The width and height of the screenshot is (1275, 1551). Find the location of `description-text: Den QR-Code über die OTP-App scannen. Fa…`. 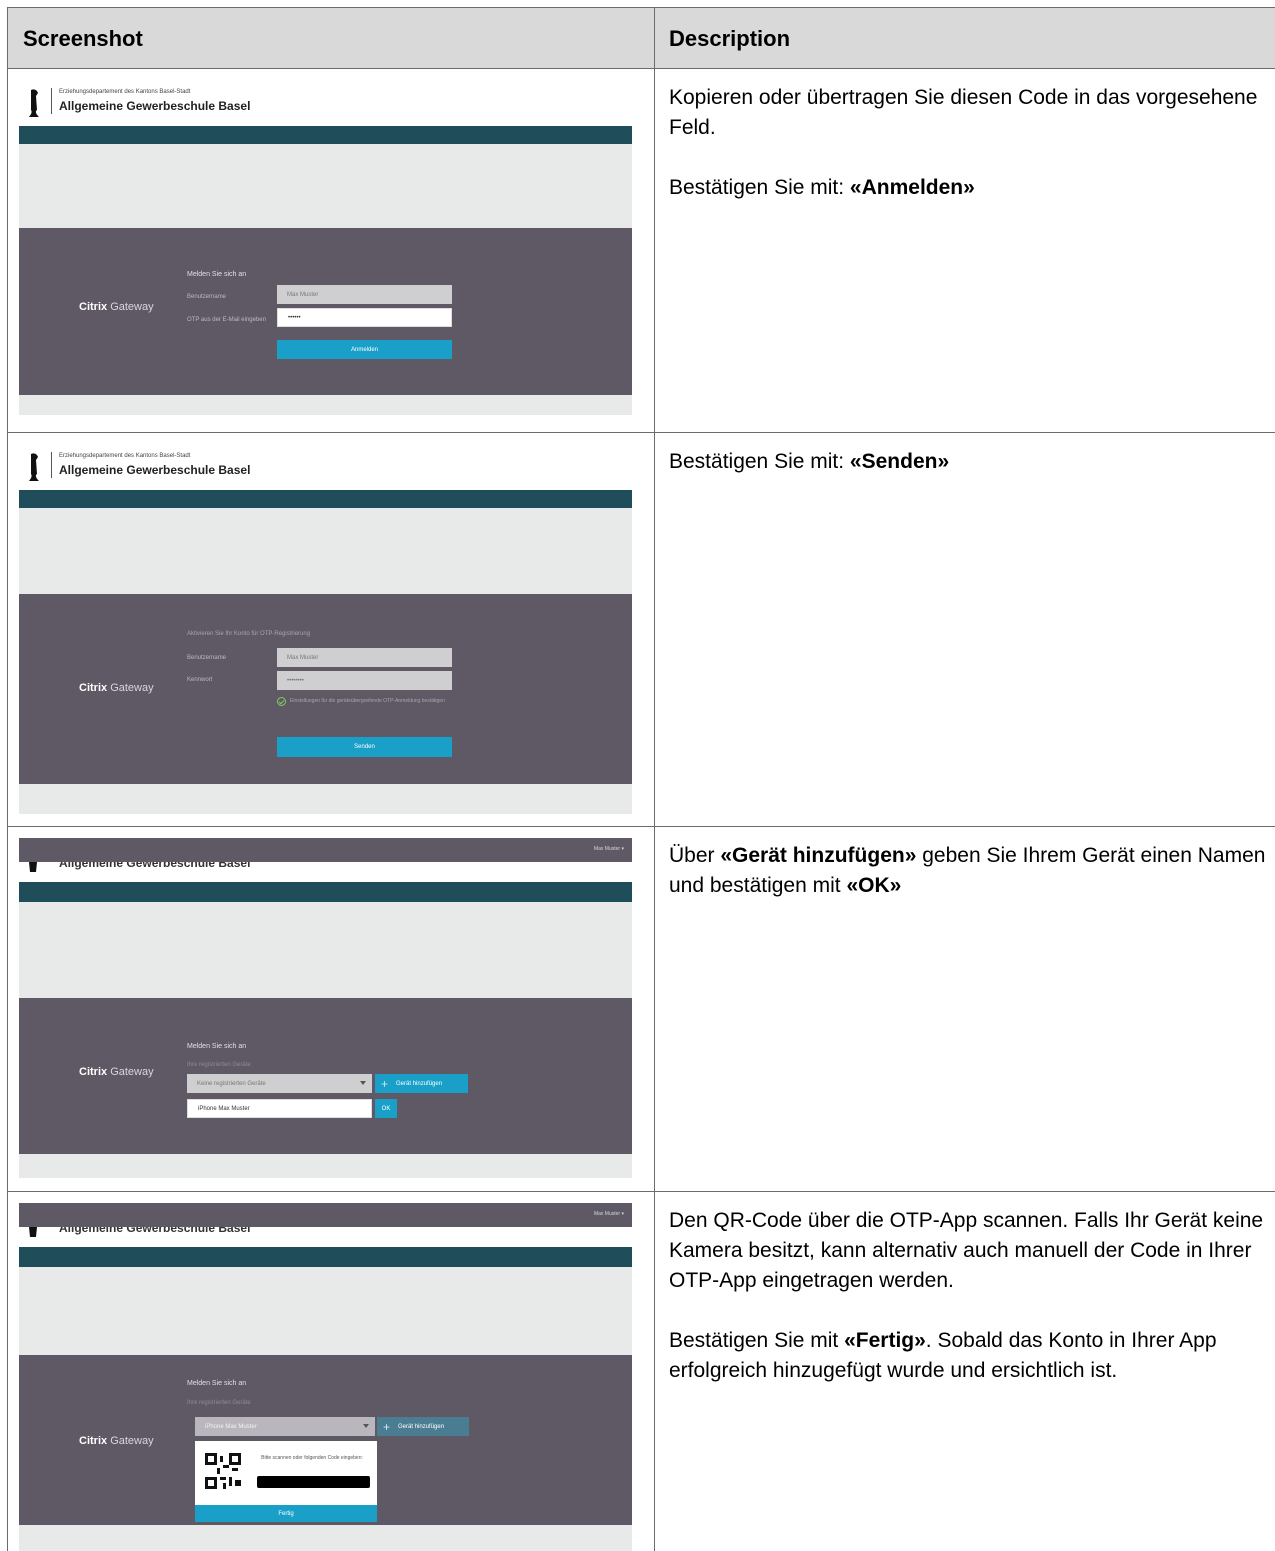

description-text: Den QR-Code über die OTP-App scannen. Fa… is located at coordinates (966, 1250).